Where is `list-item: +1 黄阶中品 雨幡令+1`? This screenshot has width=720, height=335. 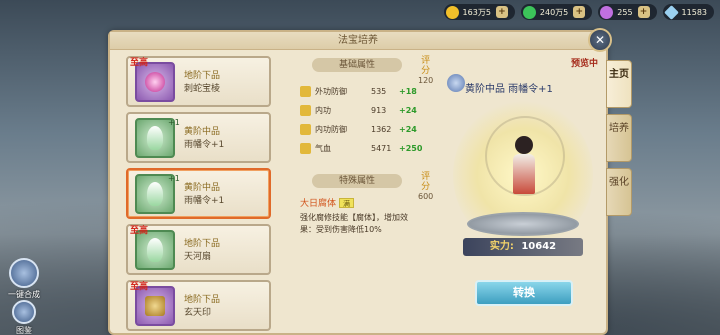
list-item: +1 黄阶中品 雨幡令+1 is located at coordinates (198, 137).